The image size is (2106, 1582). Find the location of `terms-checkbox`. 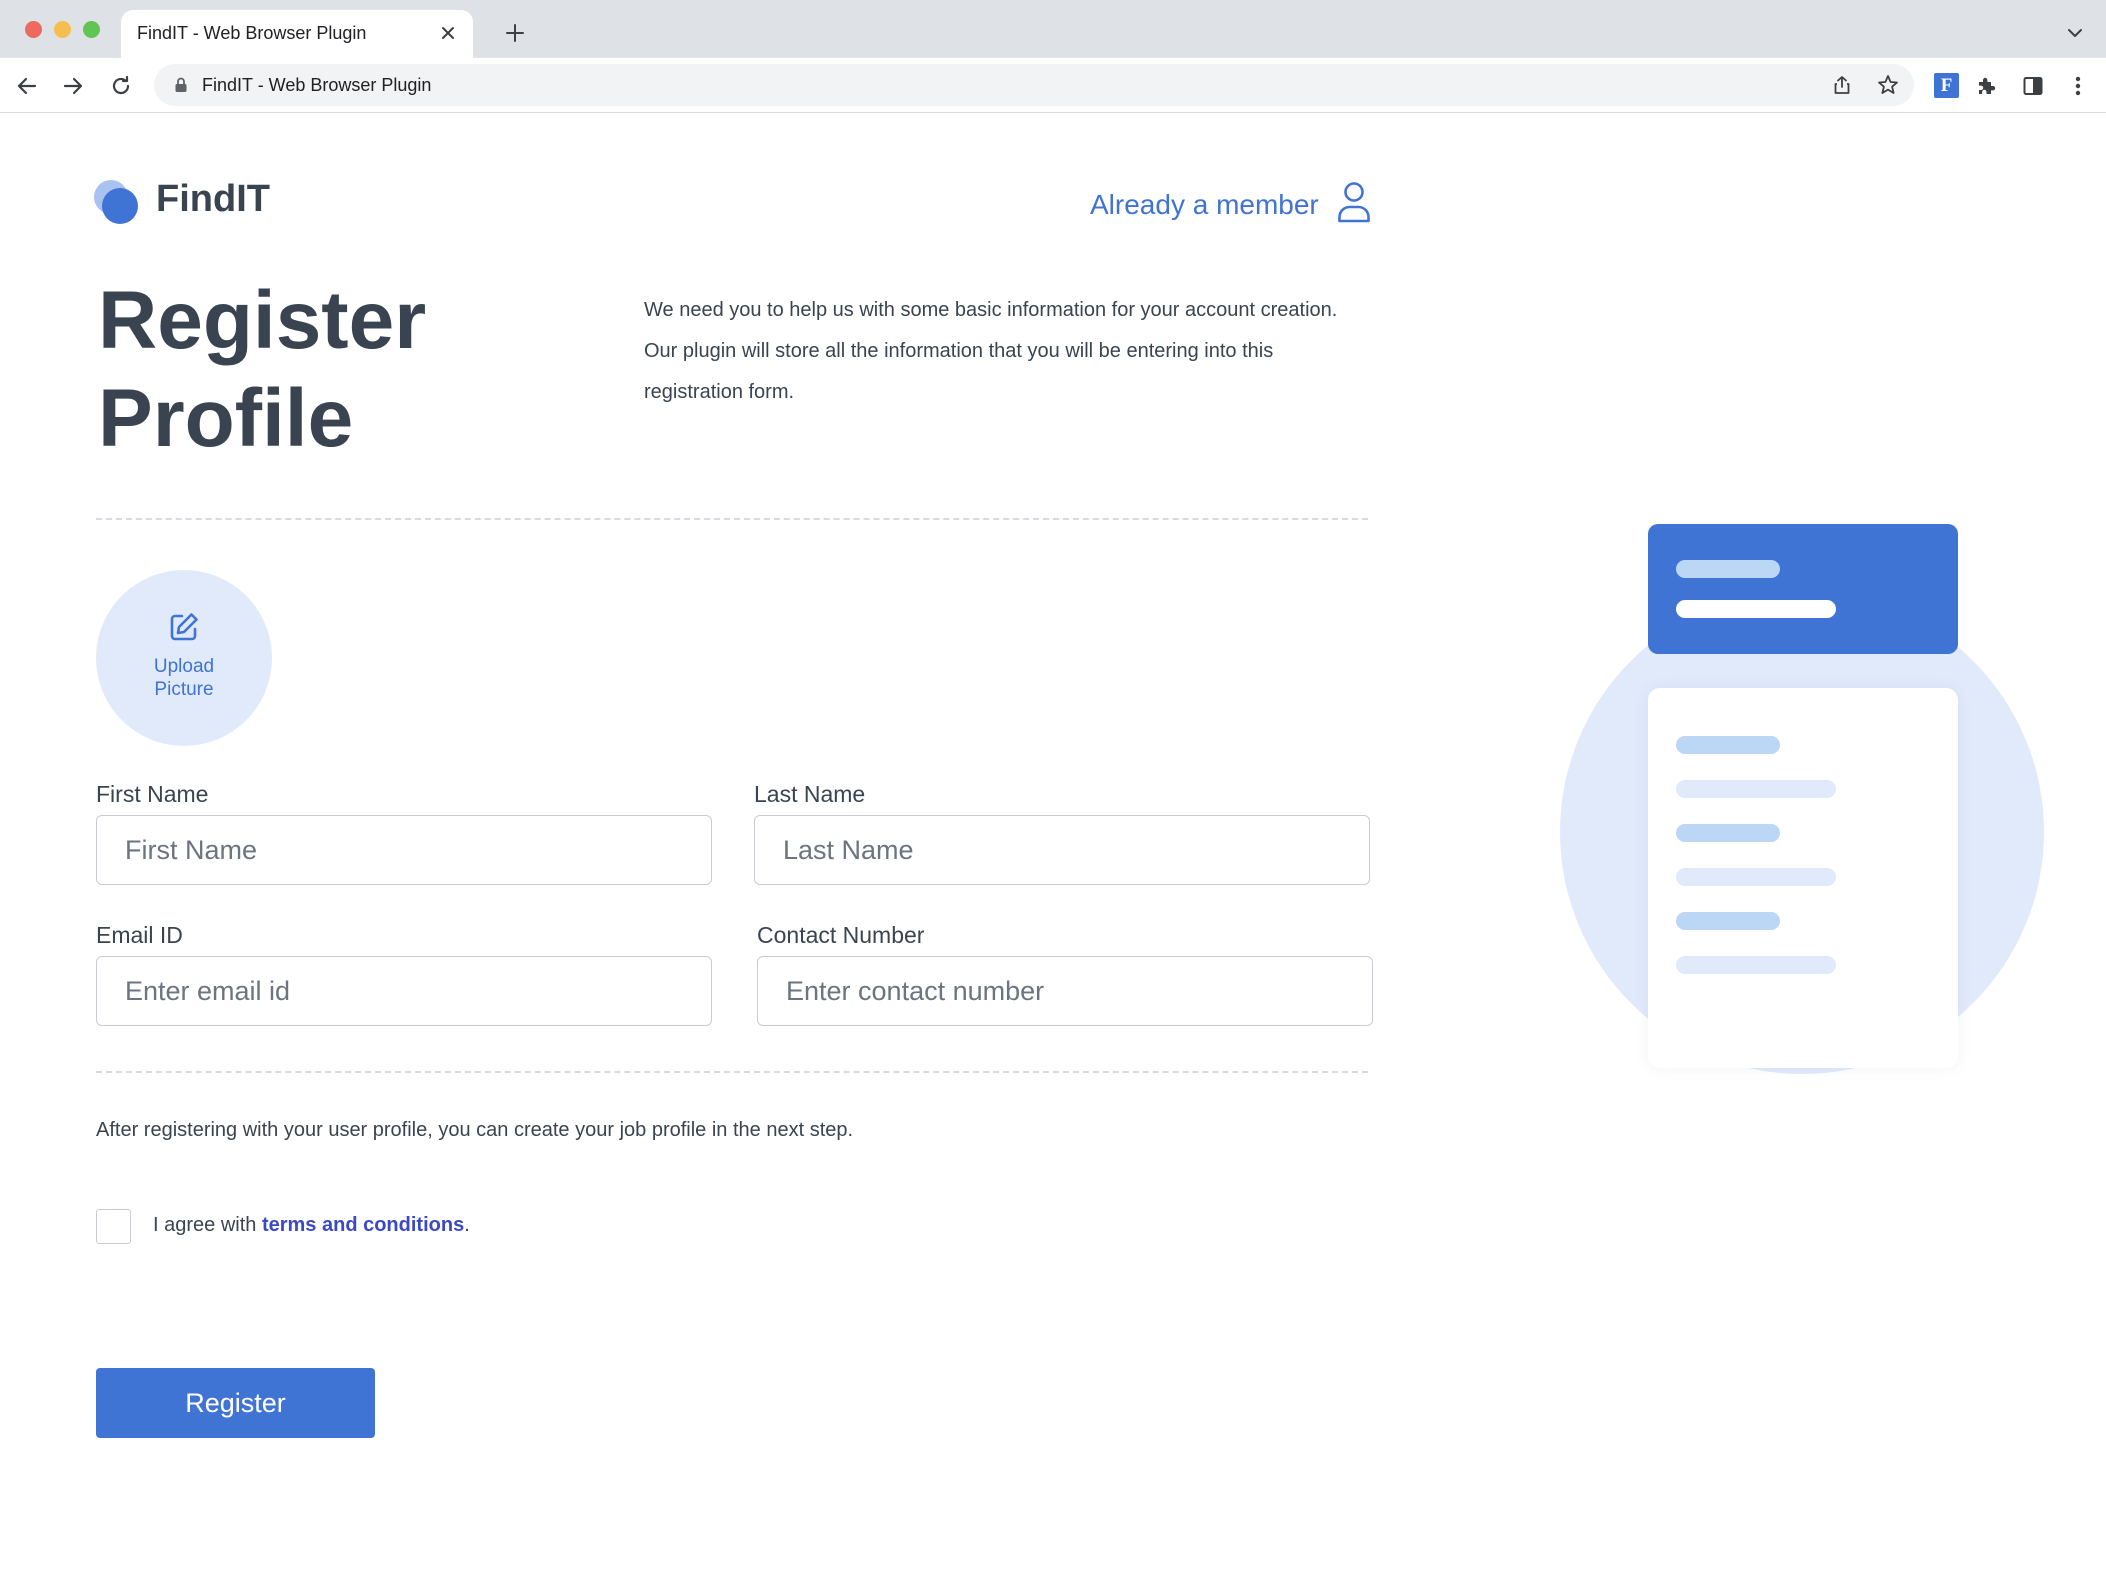

terms-checkbox is located at coordinates (113, 1226).